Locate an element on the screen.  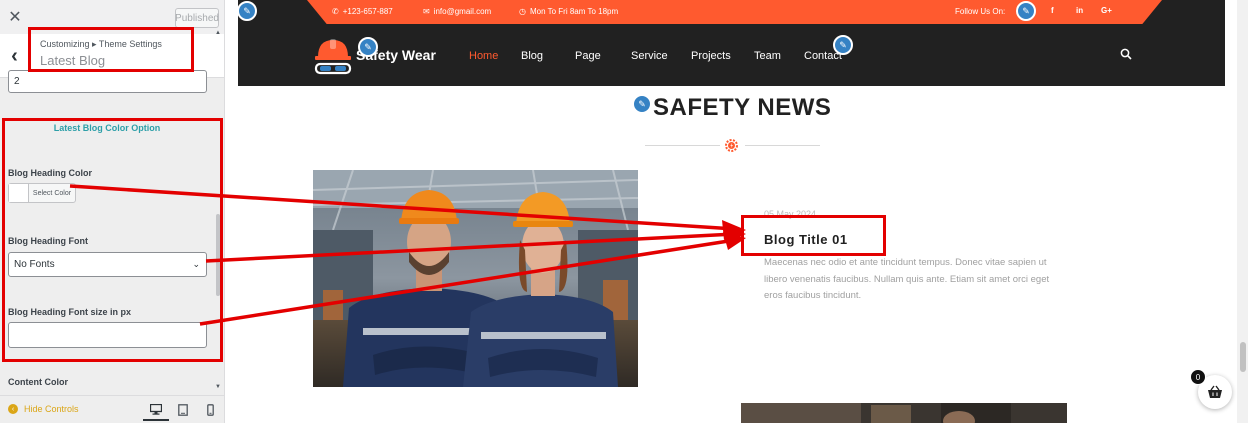
collapse-icon: ‹ is located at coordinates (13, 409).